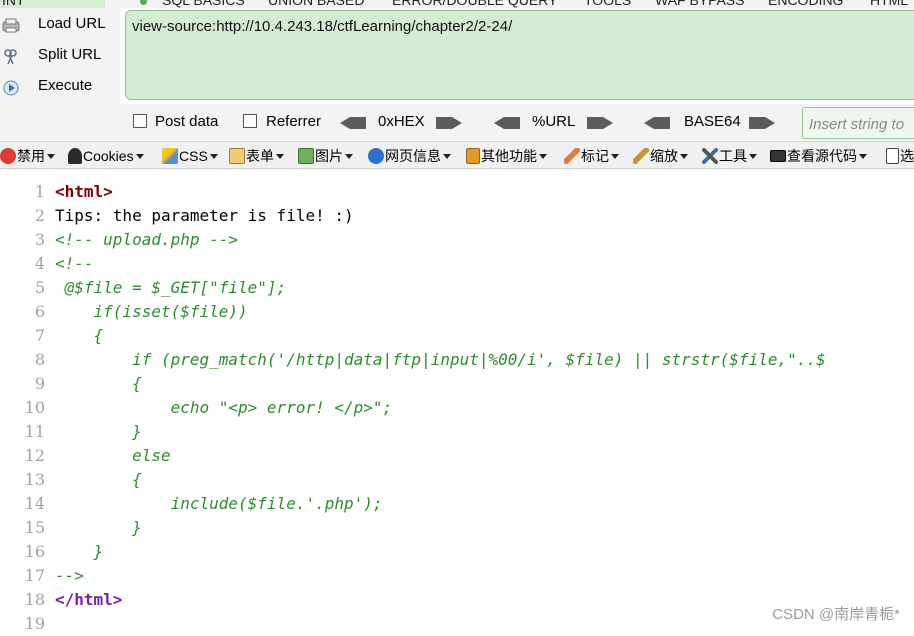 This screenshot has width=914, height=636. Describe the element at coordinates (733, 156) in the screenshot. I see `tools-label: 工具` at that location.